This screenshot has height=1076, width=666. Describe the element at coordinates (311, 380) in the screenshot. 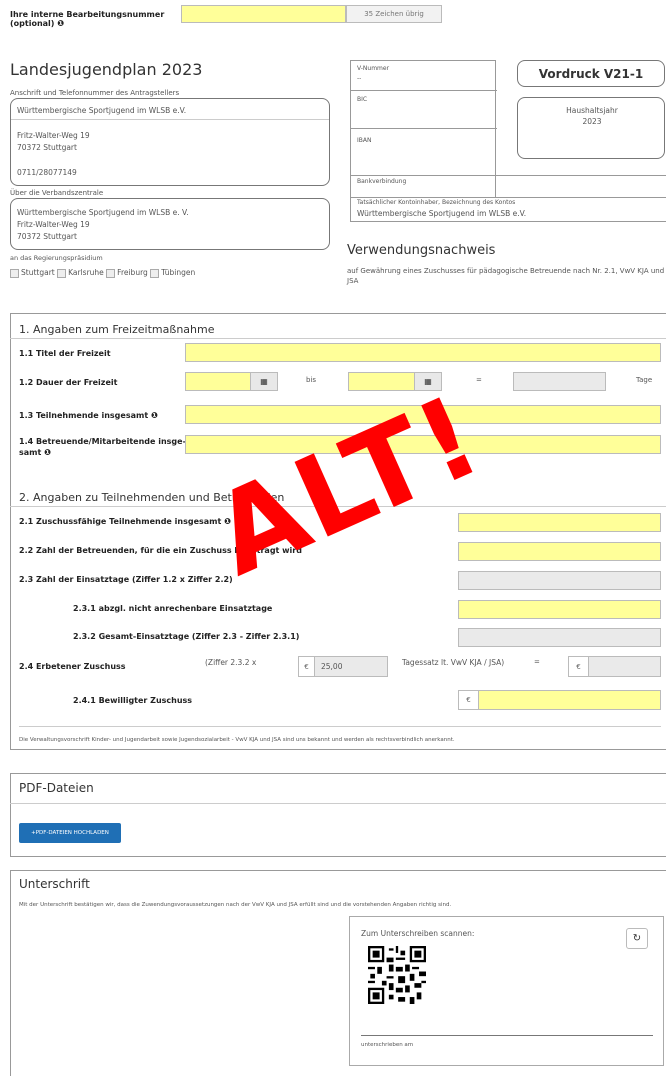

I see `bis-label: bis` at that location.